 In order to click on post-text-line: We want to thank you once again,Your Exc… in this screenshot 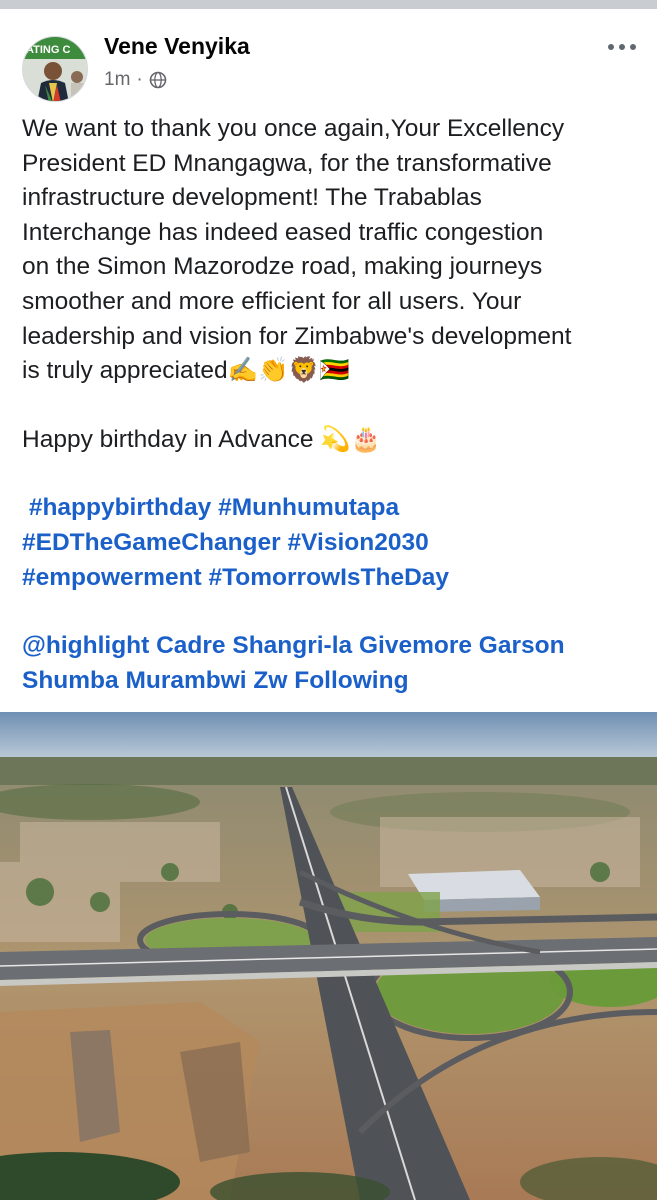, I will do `click(293, 128)`.